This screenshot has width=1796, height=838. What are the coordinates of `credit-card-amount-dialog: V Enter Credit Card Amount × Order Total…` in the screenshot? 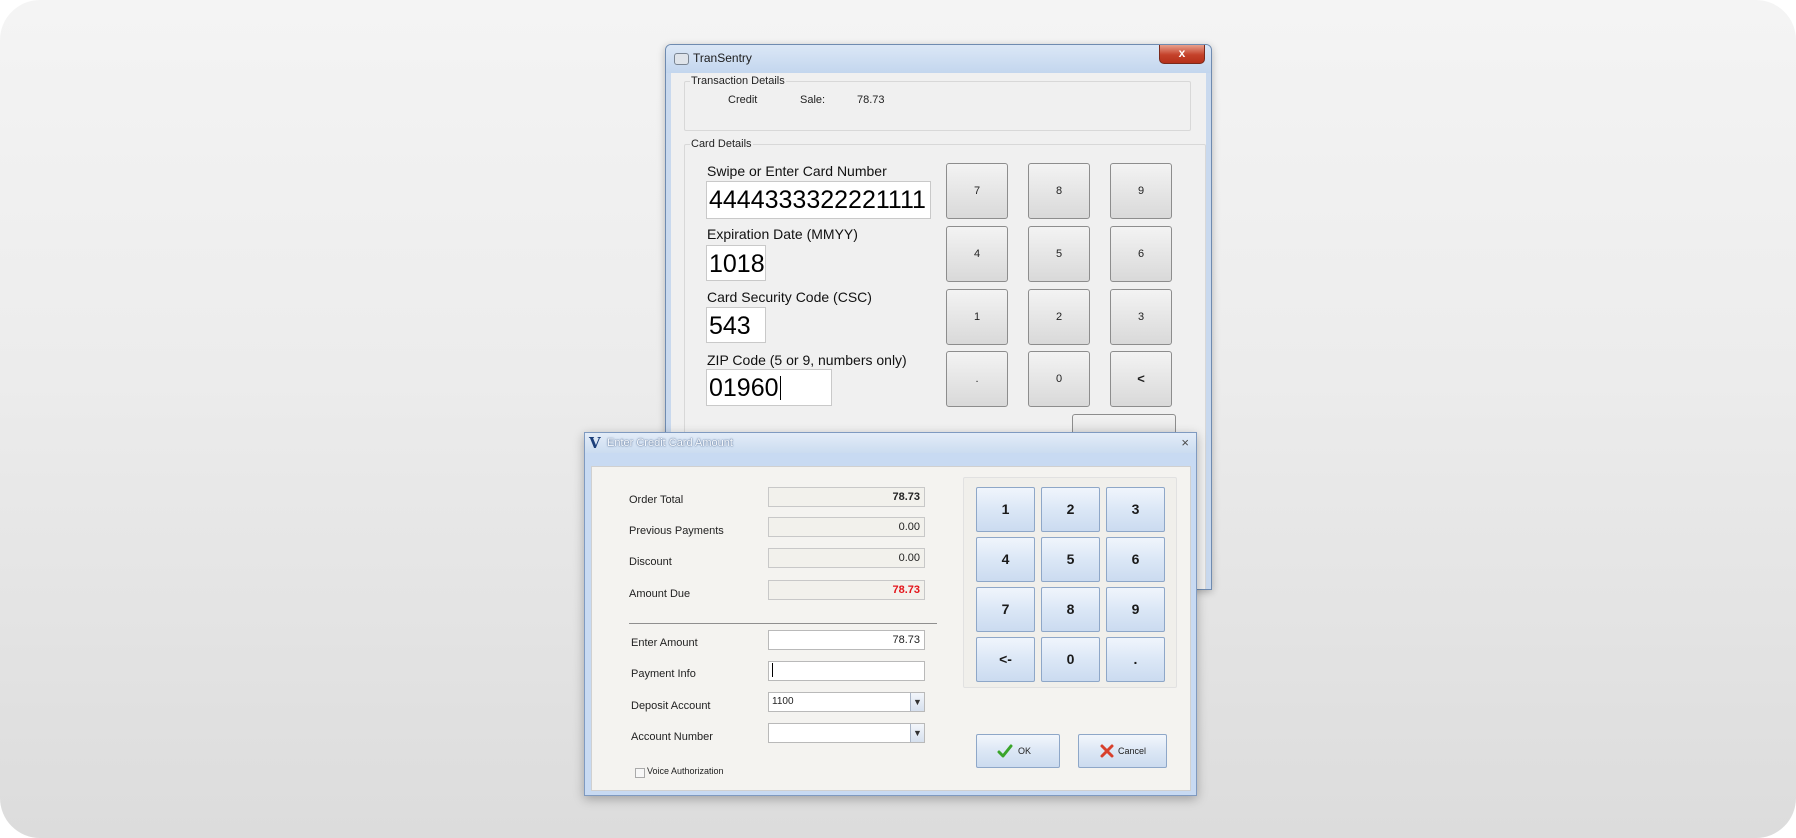 It's located at (890, 614).